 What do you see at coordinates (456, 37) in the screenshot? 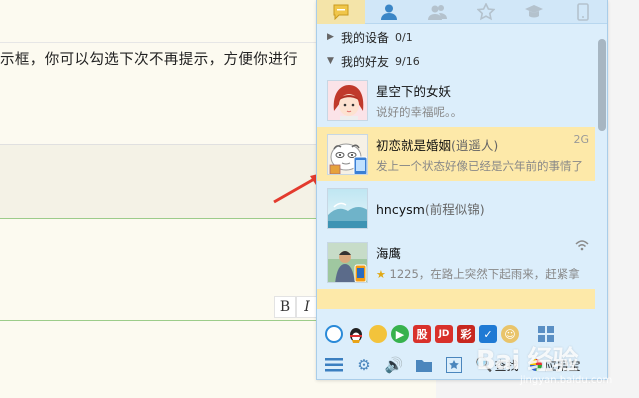
I see `group-my-devices: ▶ 我的设备 0/1` at bounding box center [456, 37].